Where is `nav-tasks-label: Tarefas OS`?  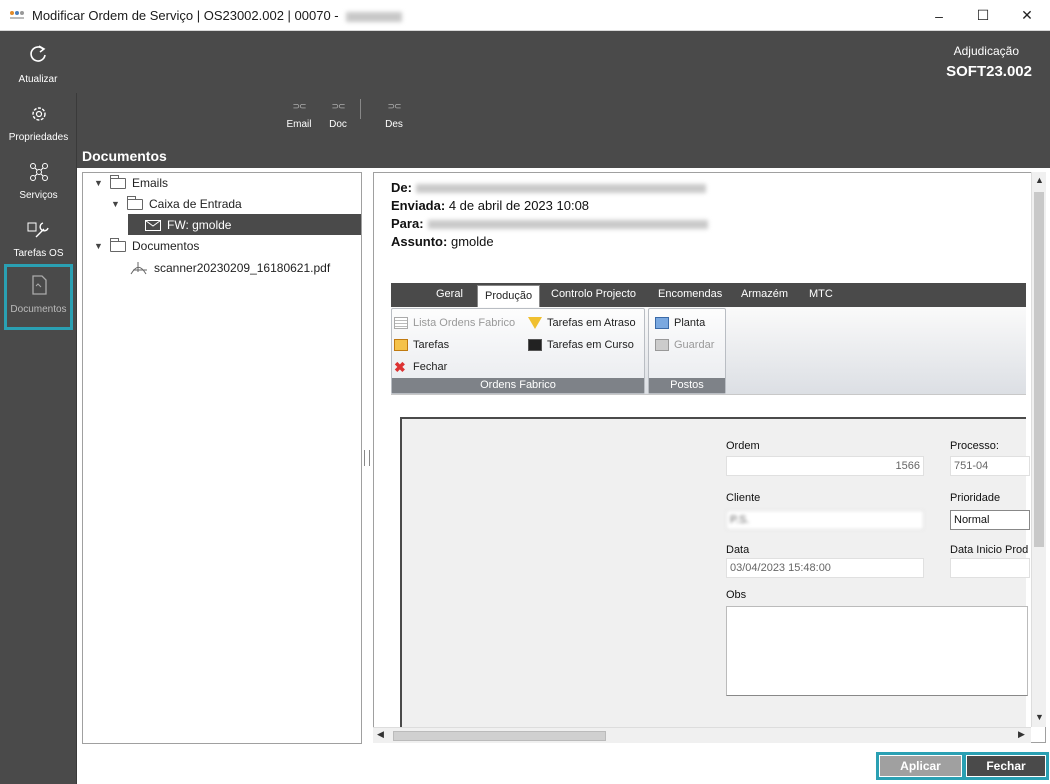 nav-tasks-label: Tarefas OS is located at coordinates (38, 253).